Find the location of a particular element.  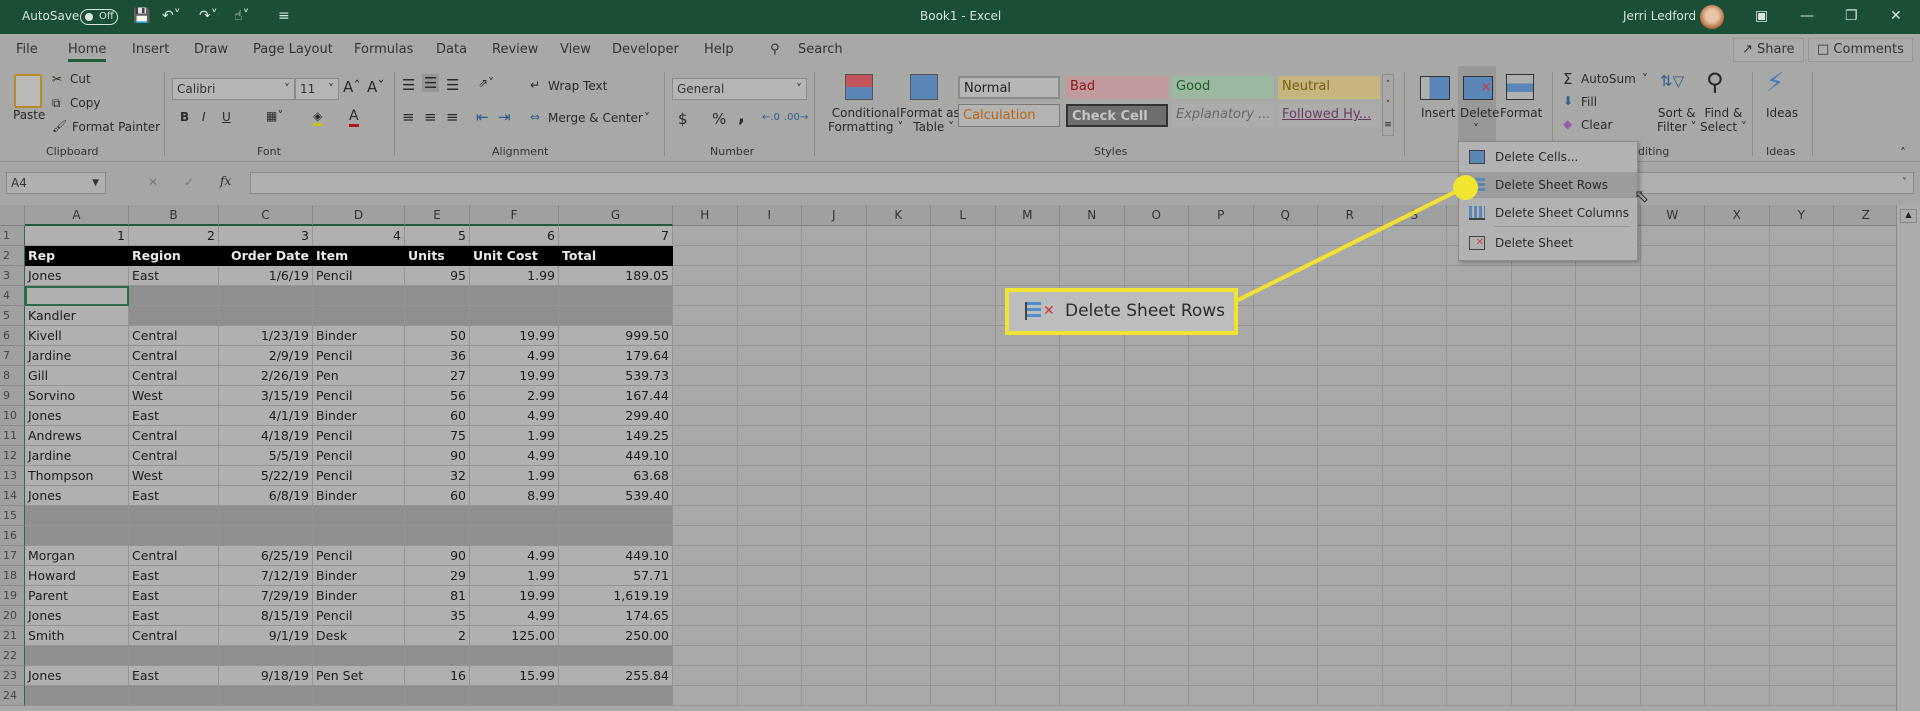

callout-connector is located at coordinates (1351, 243).